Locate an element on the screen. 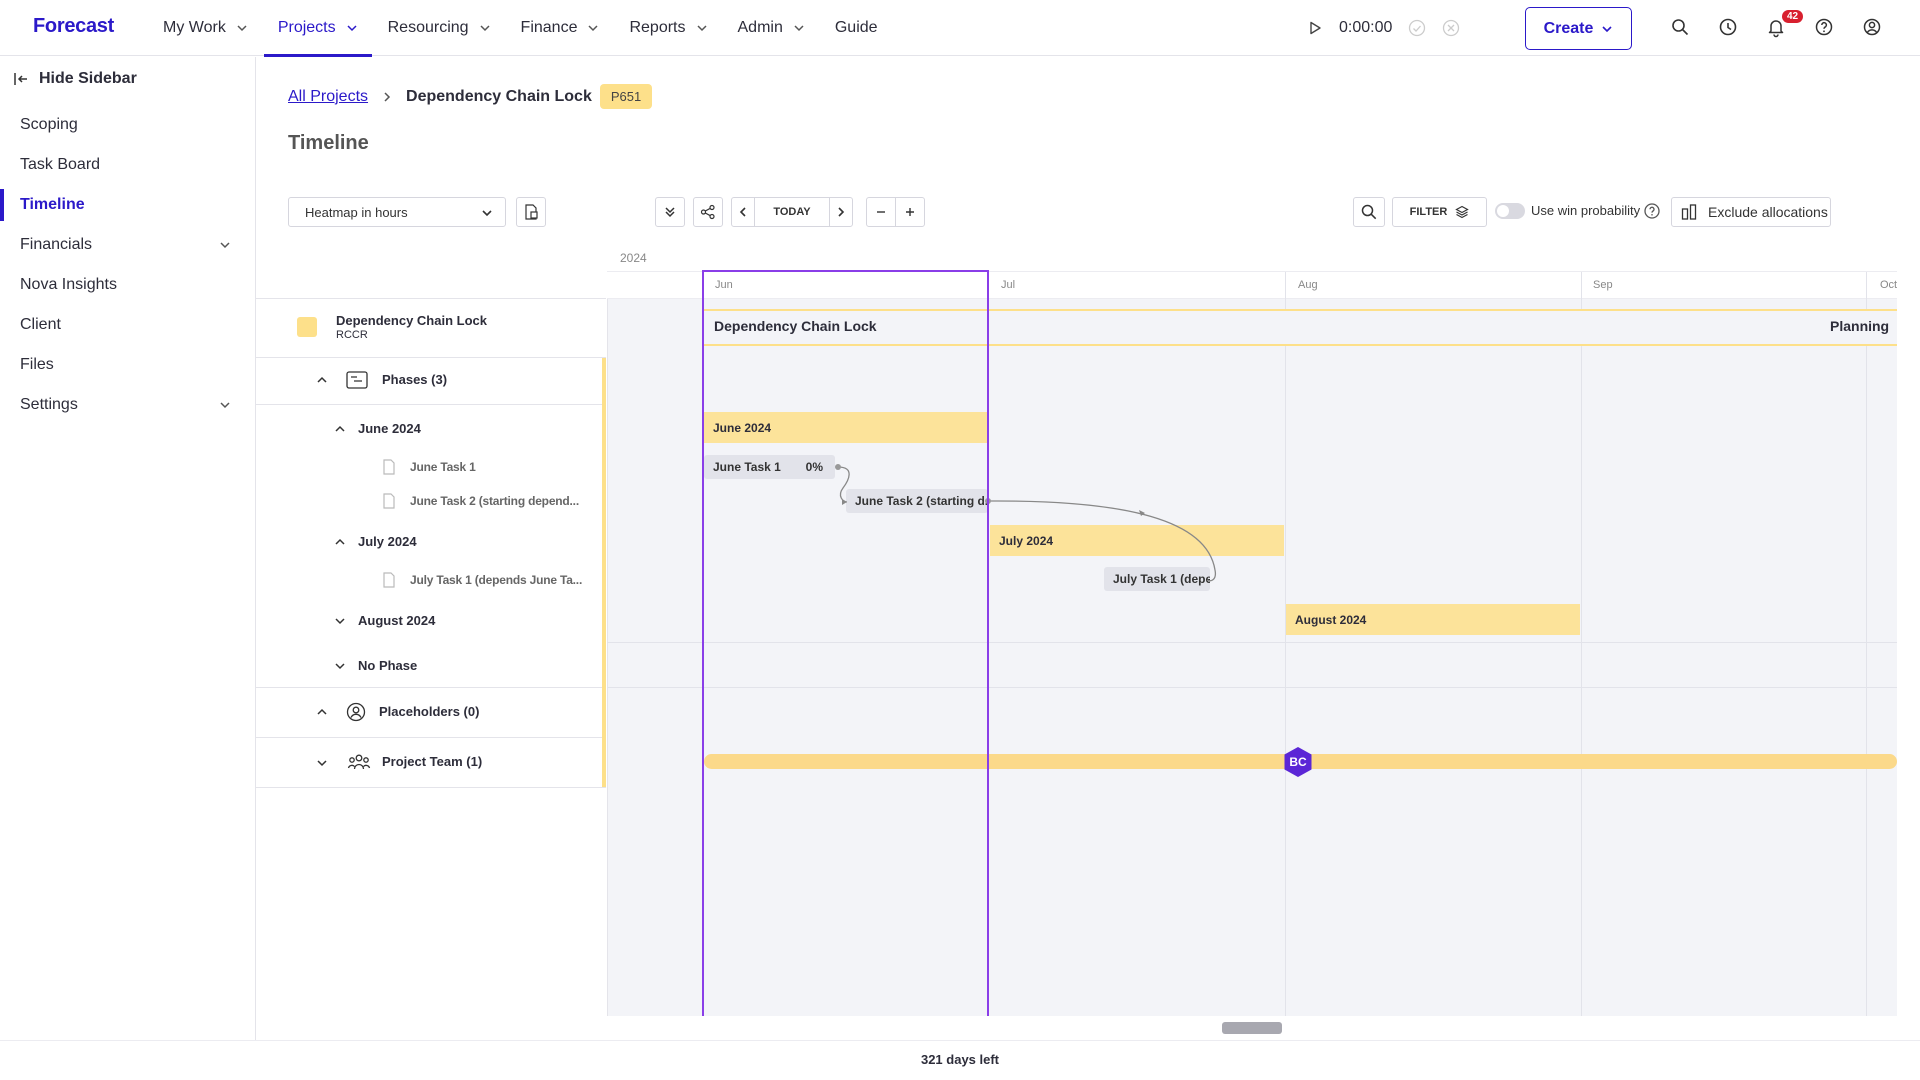 The height and width of the screenshot is (1080, 1920). dependencies-button is located at coordinates (708, 212).